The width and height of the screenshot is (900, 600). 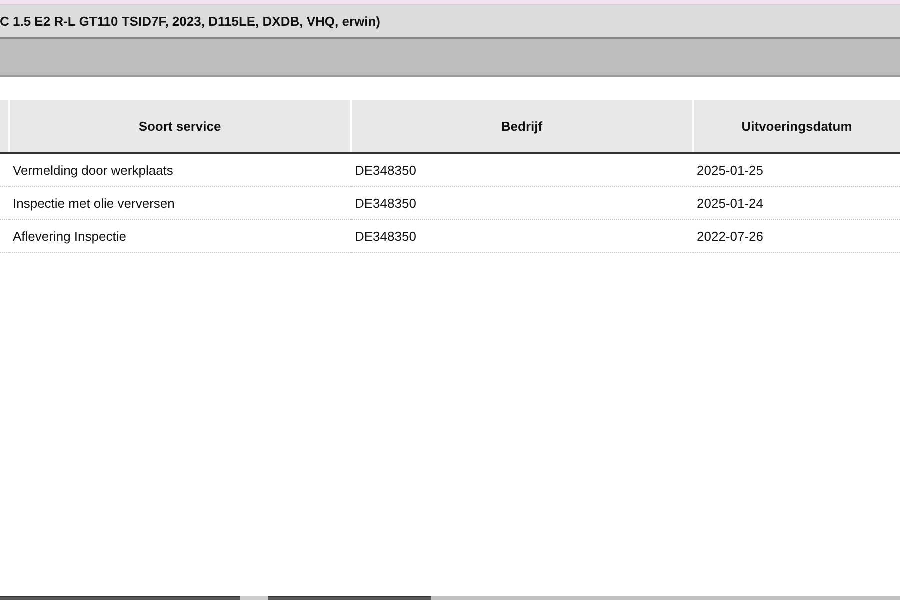 What do you see at coordinates (522, 126) in the screenshot?
I see `column-header: Bedrijf` at bounding box center [522, 126].